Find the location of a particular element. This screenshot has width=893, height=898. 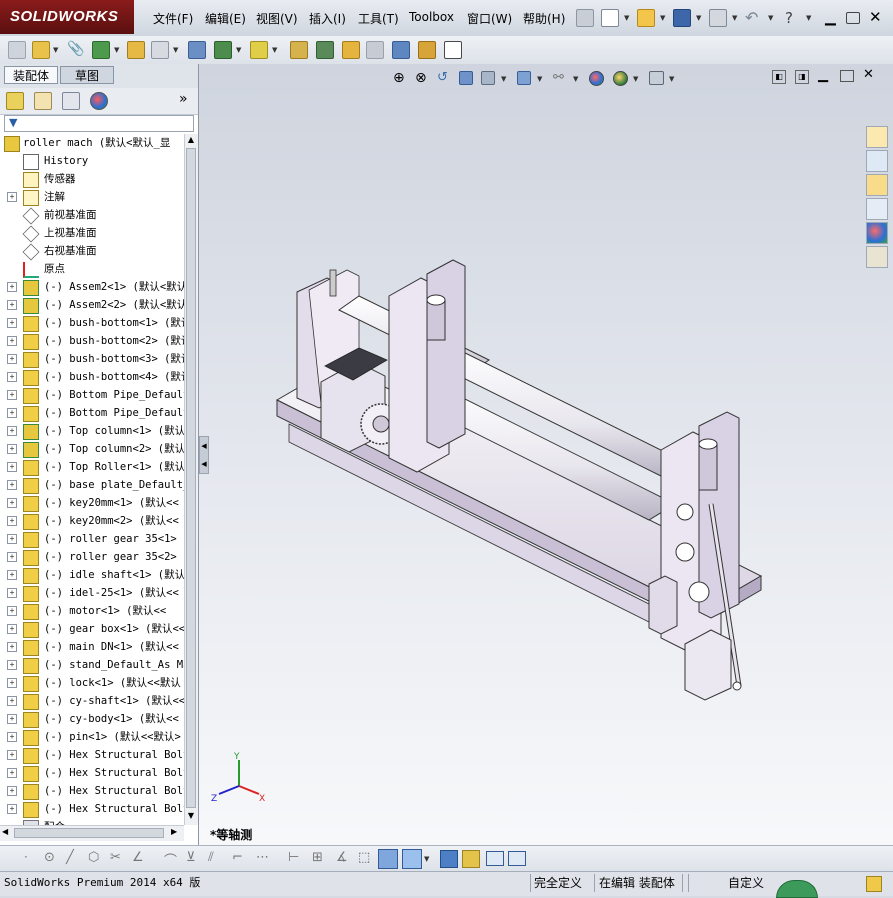

tree-item: + (-) roller gear 35<2> ( is located at coordinates (92, 557).